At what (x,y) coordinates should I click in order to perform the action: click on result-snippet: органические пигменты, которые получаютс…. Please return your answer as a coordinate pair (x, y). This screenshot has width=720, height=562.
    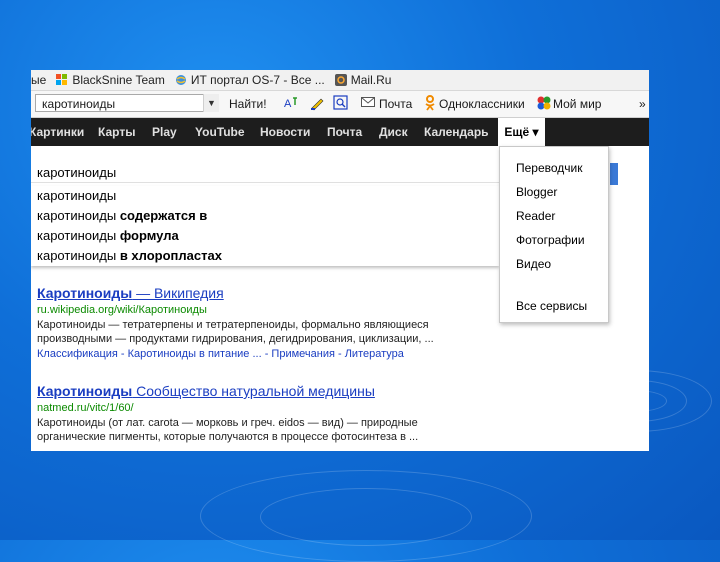
    Looking at the image, I should click on (228, 437).